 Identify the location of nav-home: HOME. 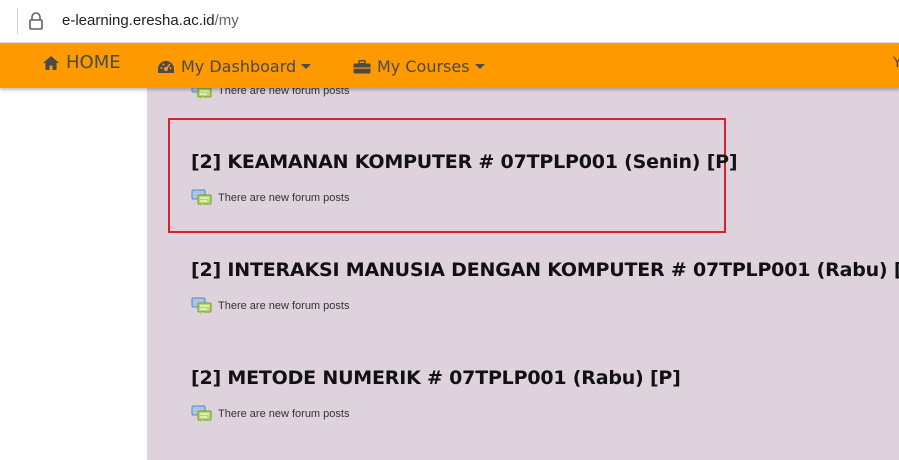
(81, 62).